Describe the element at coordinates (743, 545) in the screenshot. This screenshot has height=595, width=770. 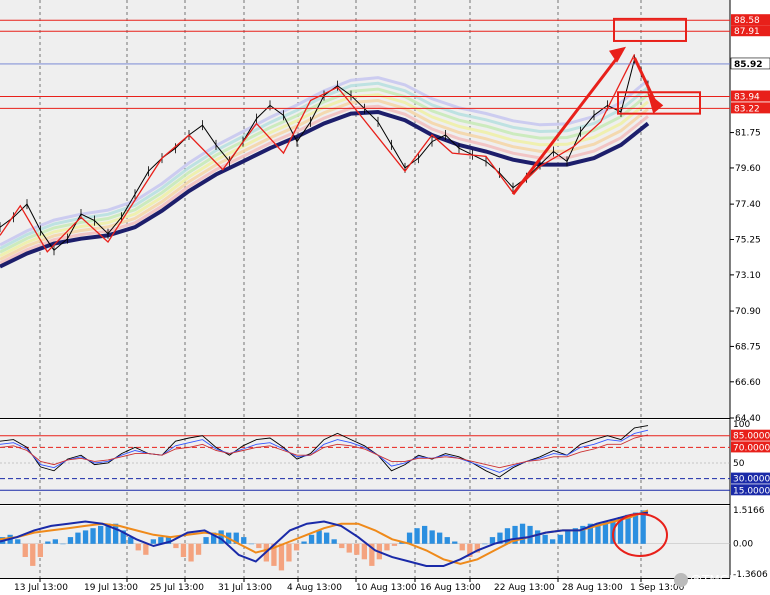
I see `macd-tick-label: 0.00` at that location.